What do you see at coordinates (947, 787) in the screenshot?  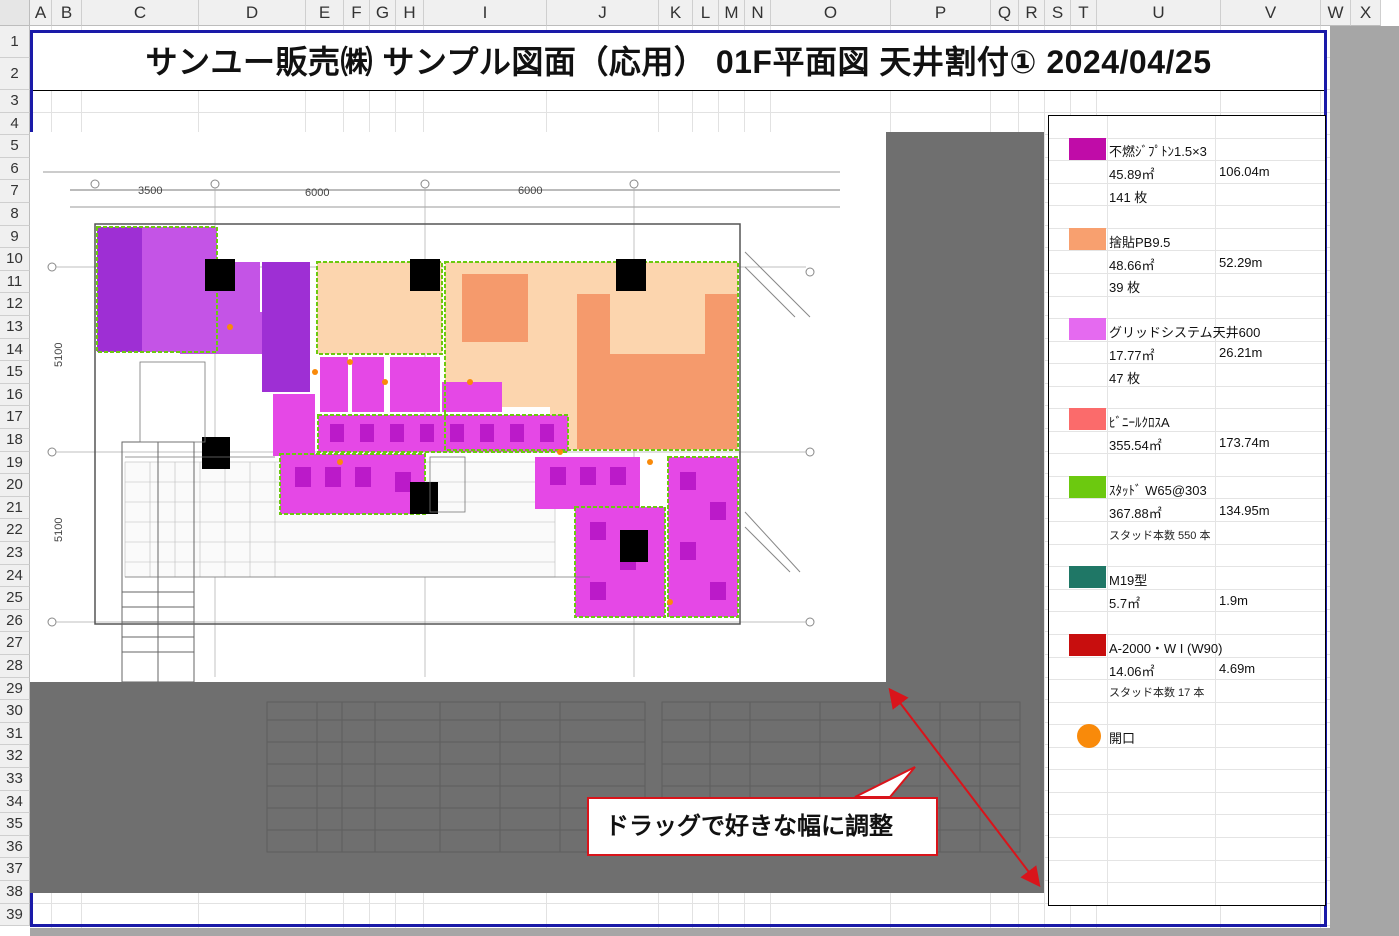 I see `drag-arrow` at bounding box center [947, 787].